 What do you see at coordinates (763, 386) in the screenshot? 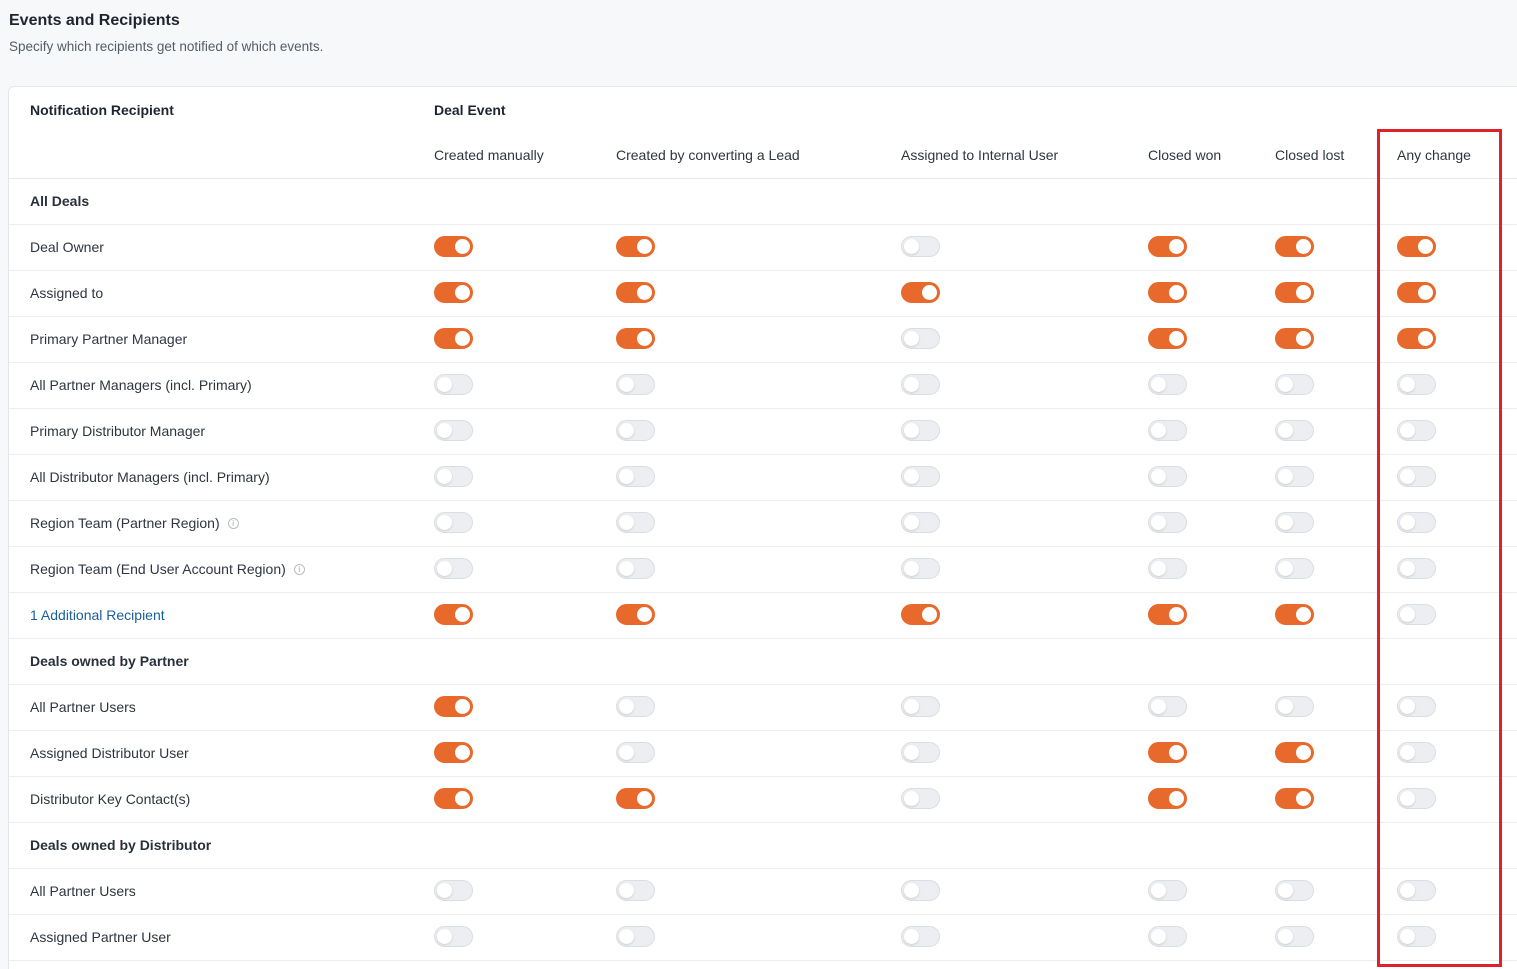
I see `table-row: All Partner Managers (incl. Primary)` at bounding box center [763, 386].